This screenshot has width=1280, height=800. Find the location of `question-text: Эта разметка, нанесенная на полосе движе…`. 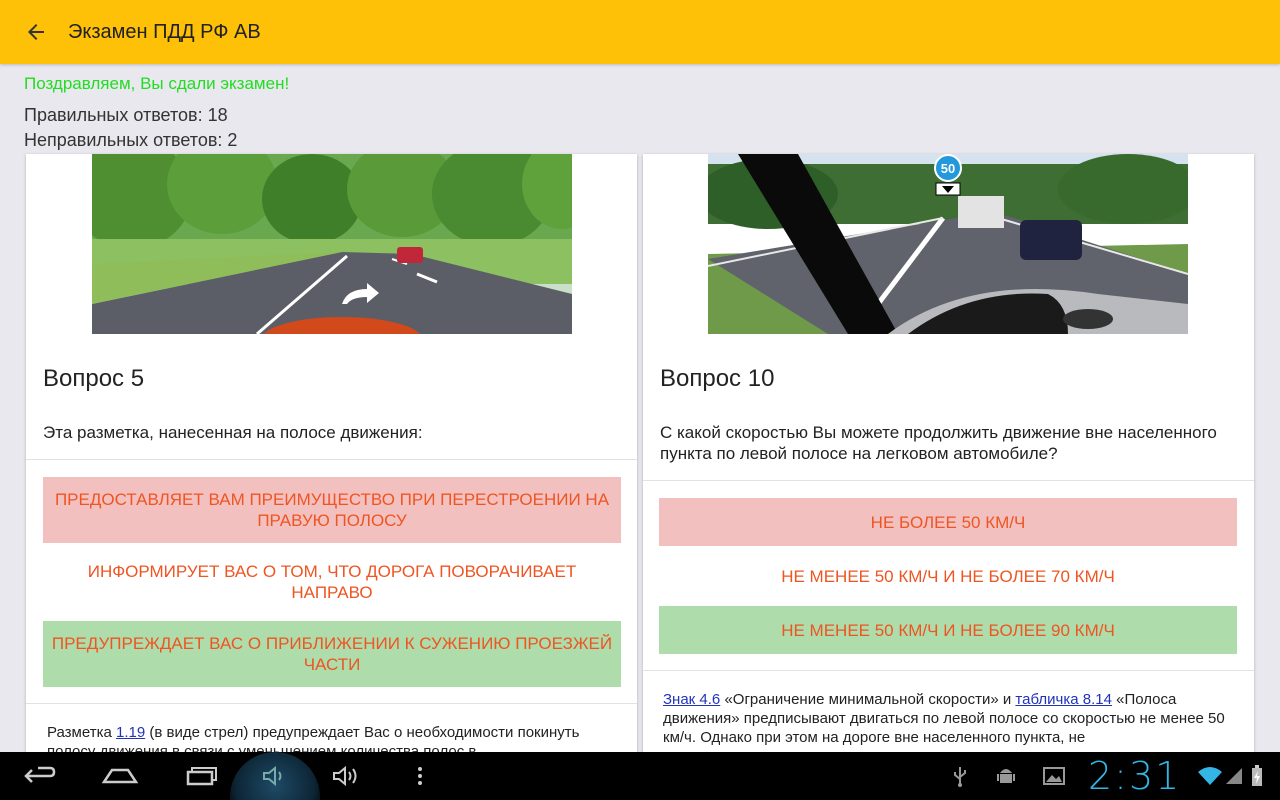

question-text: Эта разметка, нанесенная на полосе движе… is located at coordinates (233, 432).